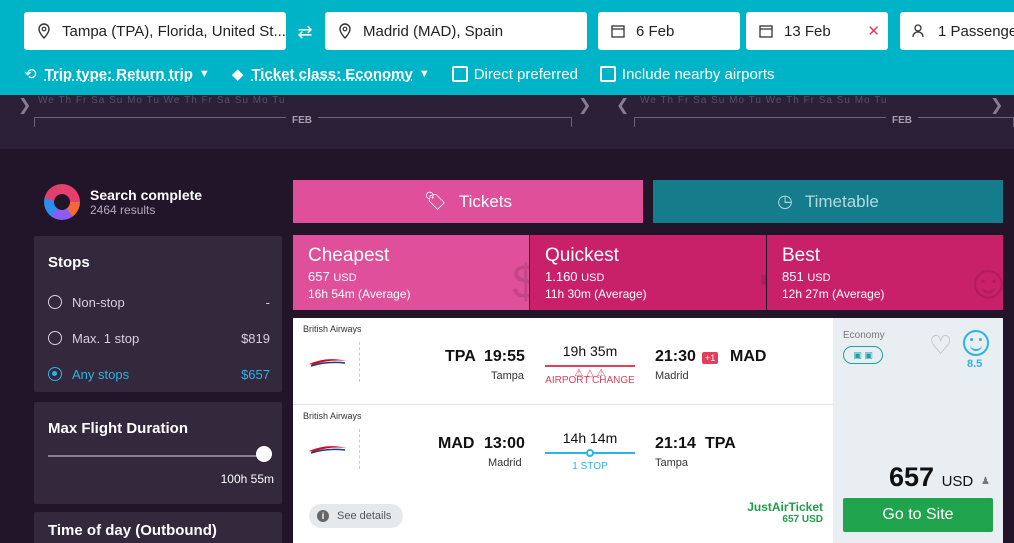  What do you see at coordinates (146, 195) in the screenshot?
I see `status-title: Search complete` at bounding box center [146, 195].